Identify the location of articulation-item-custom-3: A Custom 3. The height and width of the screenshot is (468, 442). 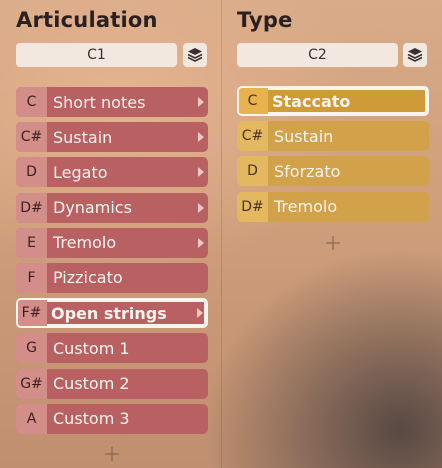
(112, 418).